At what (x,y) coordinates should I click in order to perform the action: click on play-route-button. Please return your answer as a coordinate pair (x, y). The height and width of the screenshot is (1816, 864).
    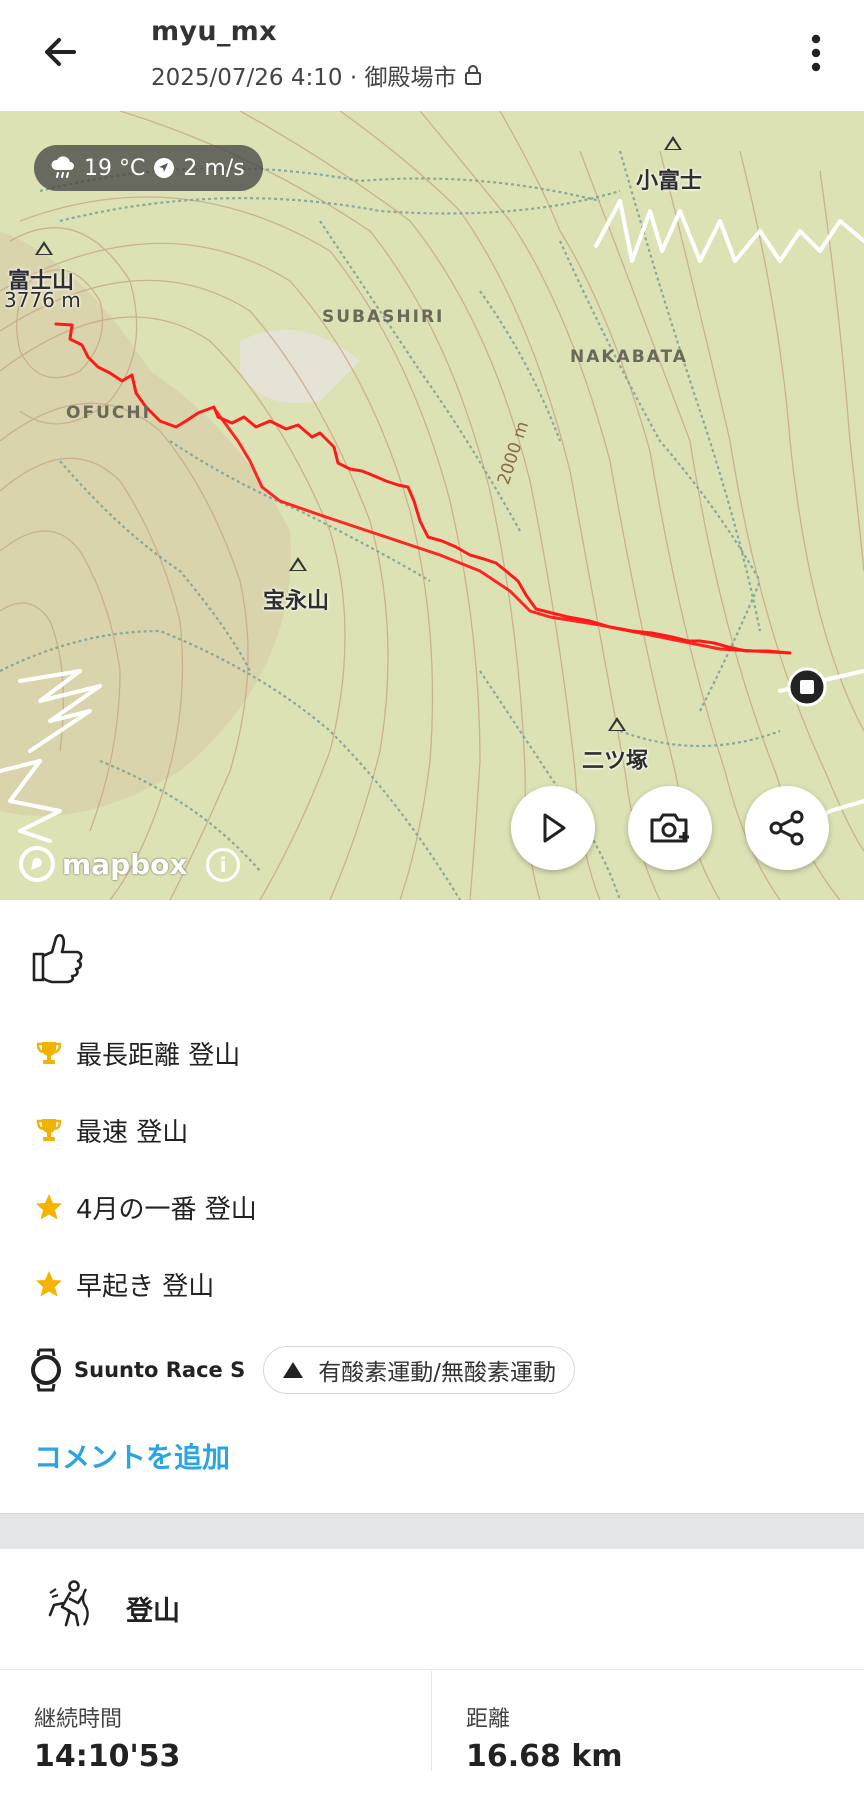
    Looking at the image, I should click on (553, 828).